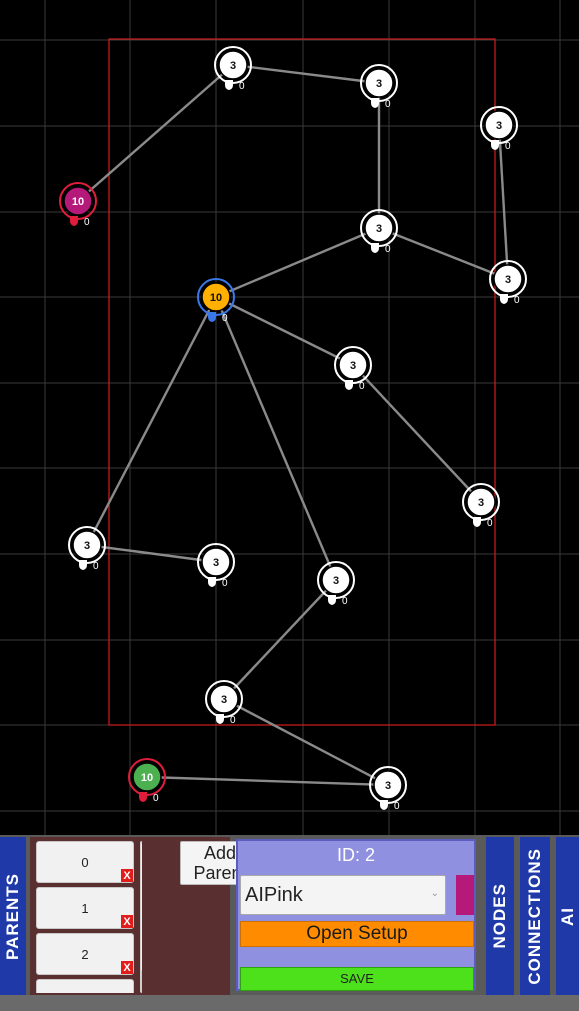  I want to click on parents-panel: 0 X 1 X 2 X Add Parent, so click(145, 916).